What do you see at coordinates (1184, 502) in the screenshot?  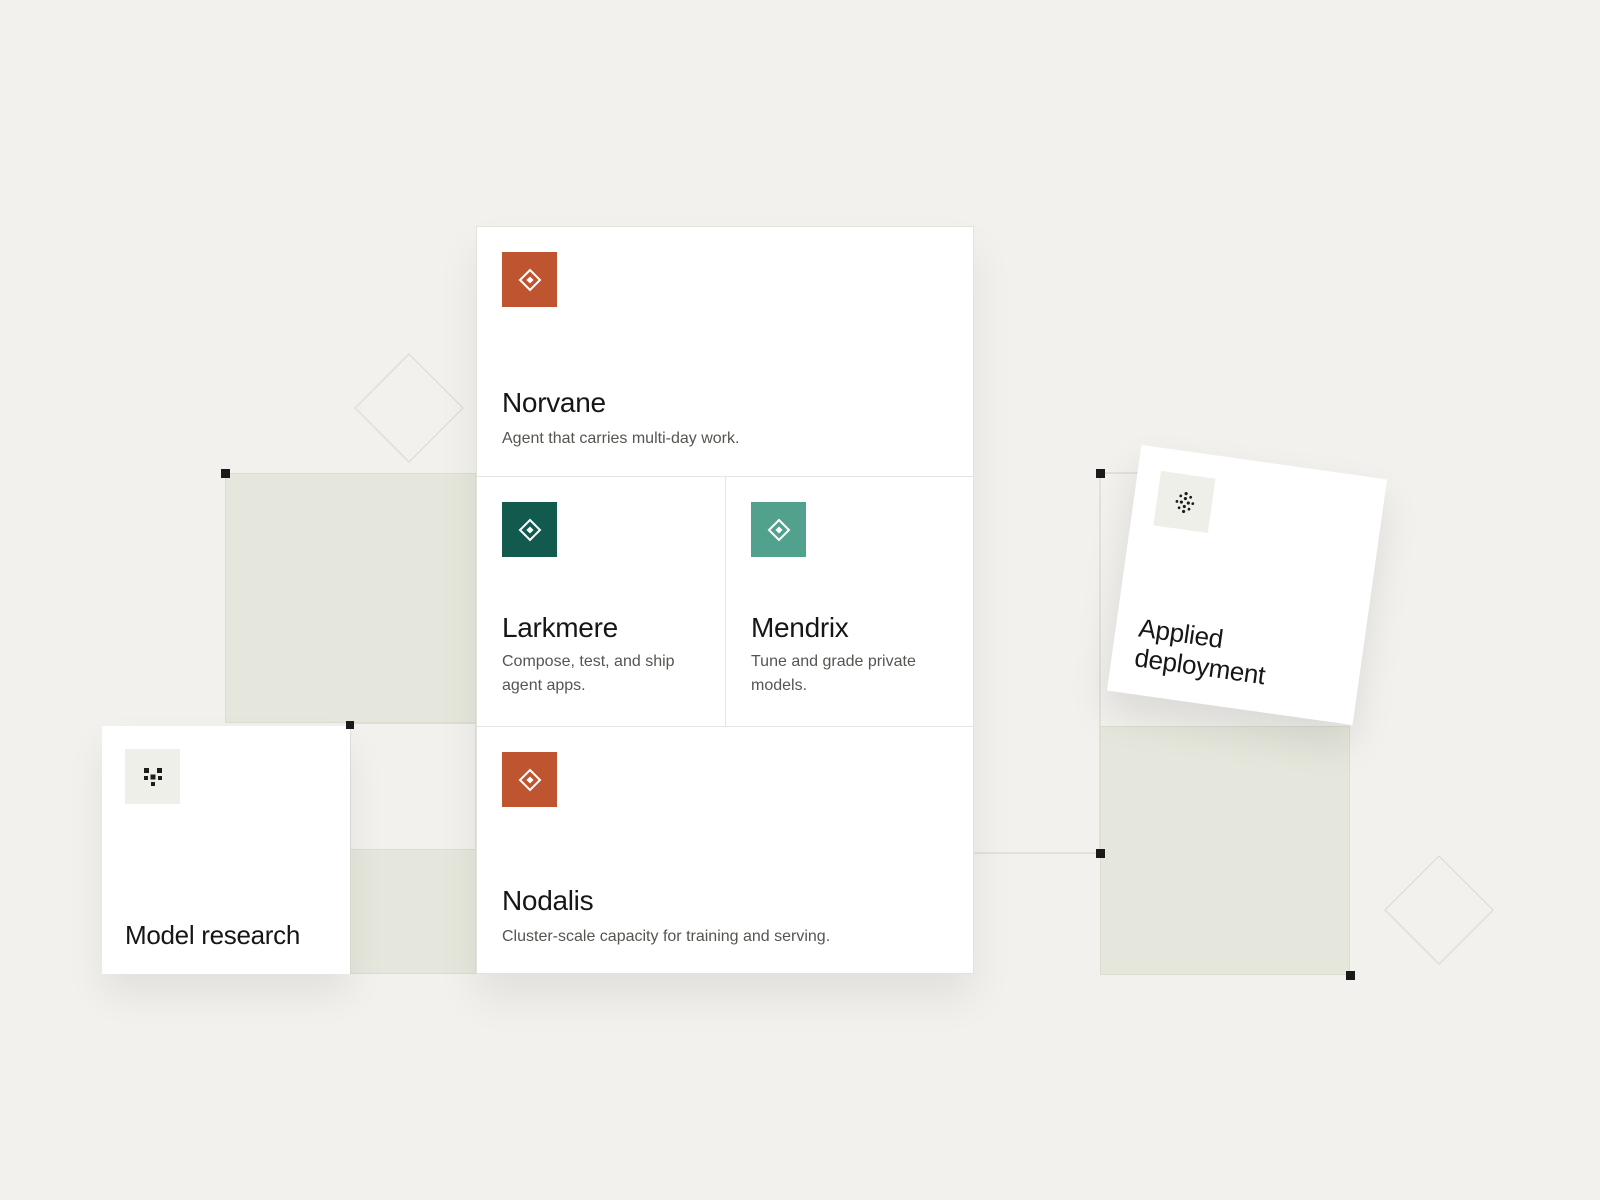 I see `dot-cluster-icon` at bounding box center [1184, 502].